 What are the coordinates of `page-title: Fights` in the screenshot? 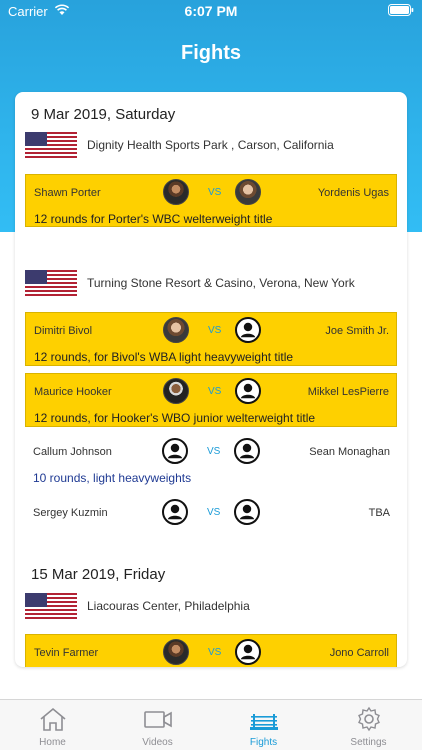 It's located at (211, 53).